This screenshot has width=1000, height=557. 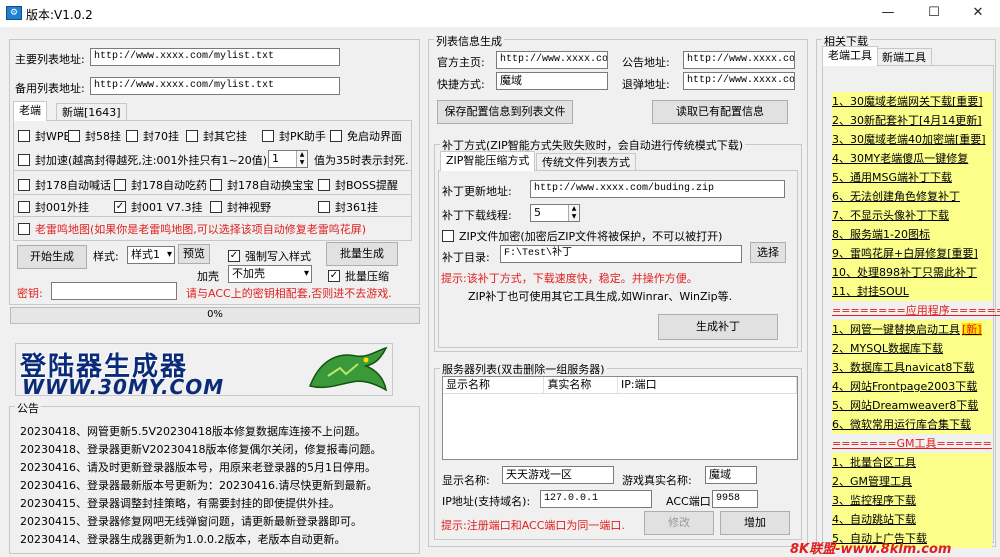 What do you see at coordinates (192, 229) in the screenshot?
I see `old-thunder-map-checkbox: 老雷鸣地图(如果你是老雷鸣地图,可以选择该项自动修复老雷鸣花屏)` at bounding box center [192, 229].